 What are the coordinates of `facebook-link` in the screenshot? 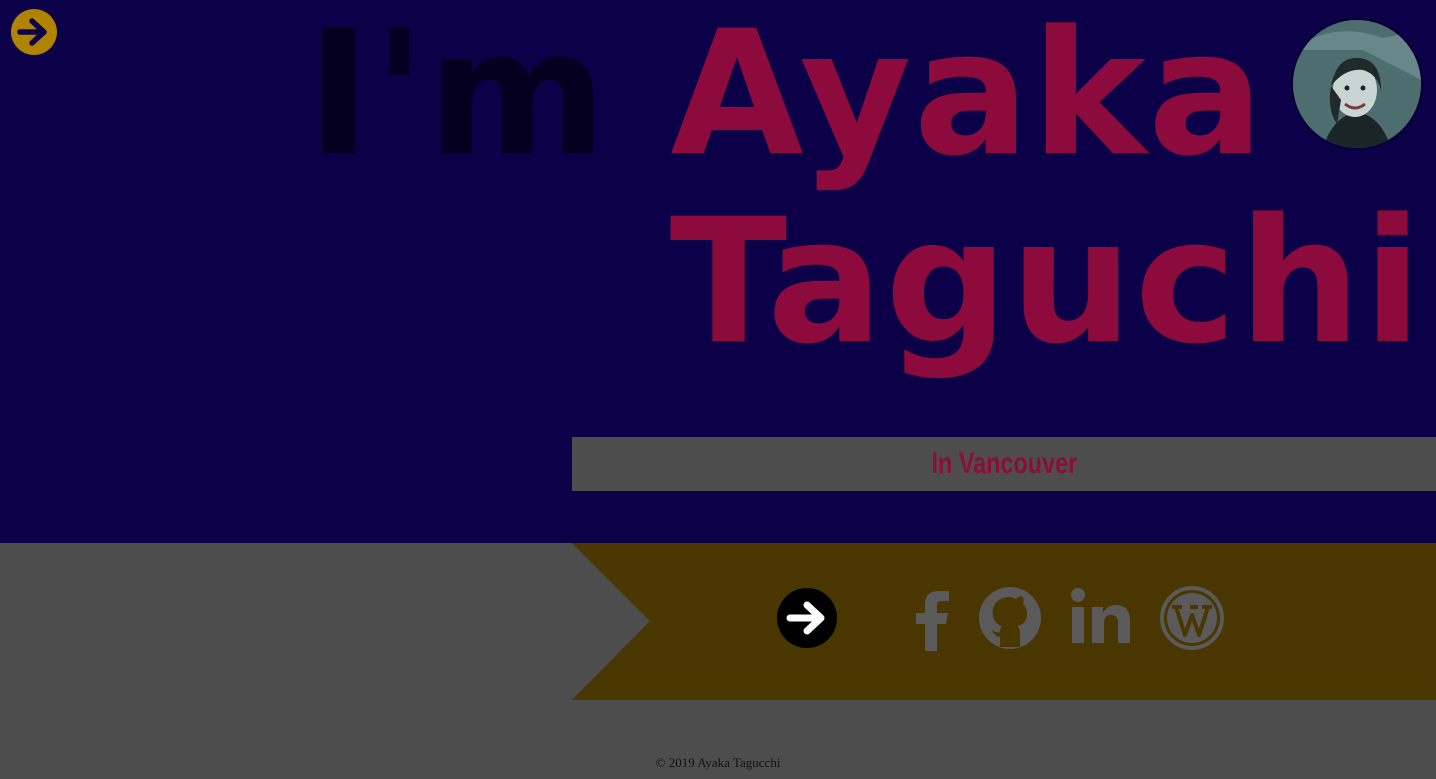 It's located at (932, 618).